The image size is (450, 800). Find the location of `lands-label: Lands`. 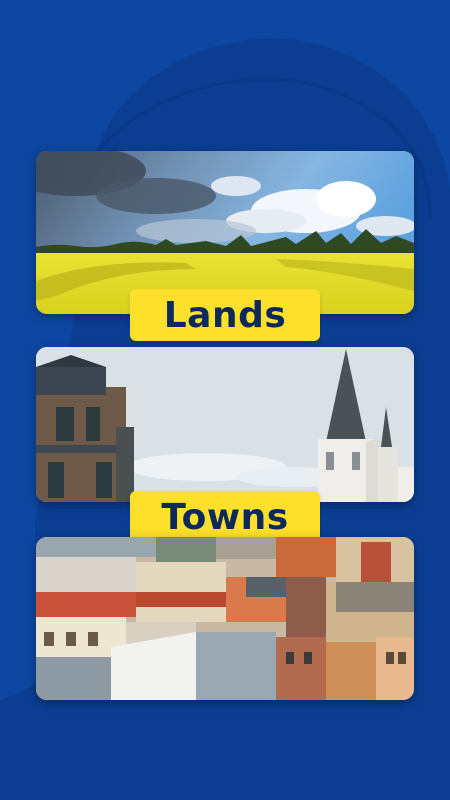

lands-label: Lands is located at coordinates (225, 315).